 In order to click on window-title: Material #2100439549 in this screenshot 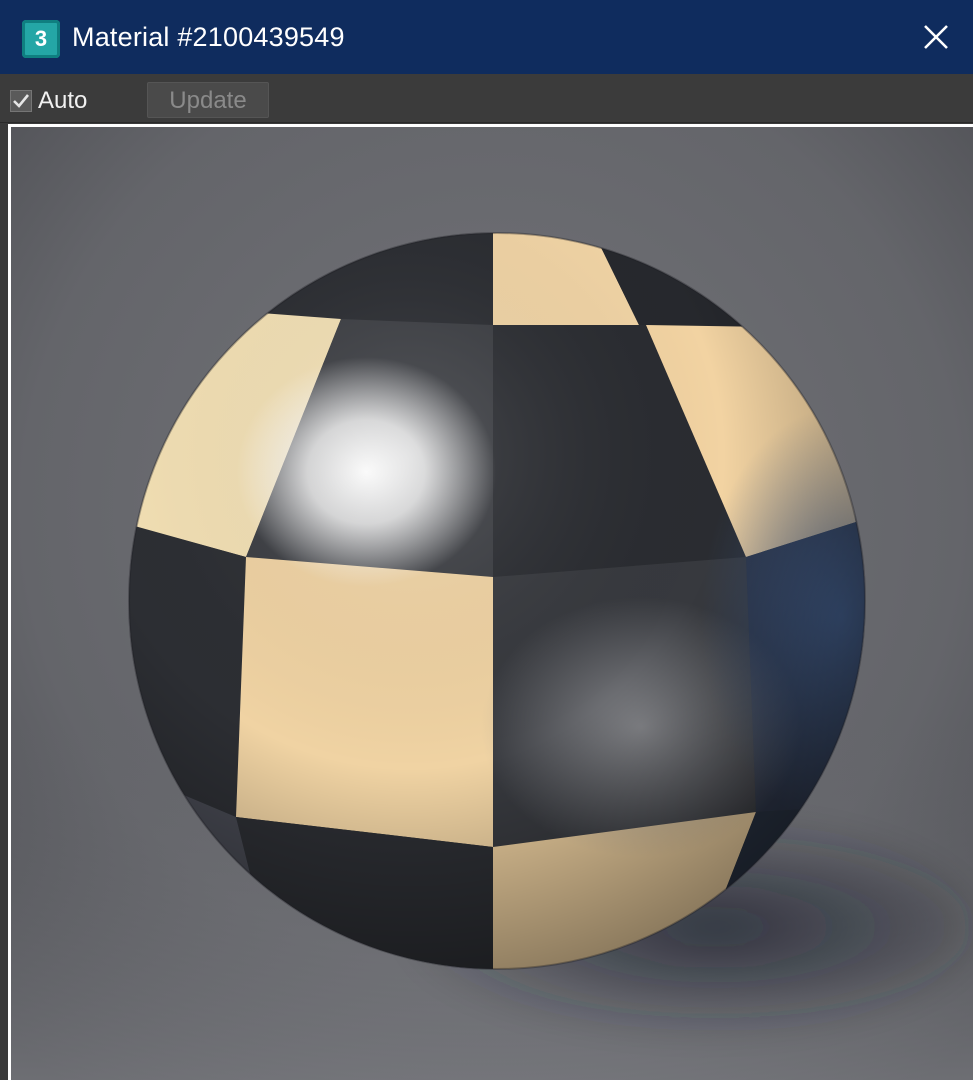, I will do `click(208, 37)`.